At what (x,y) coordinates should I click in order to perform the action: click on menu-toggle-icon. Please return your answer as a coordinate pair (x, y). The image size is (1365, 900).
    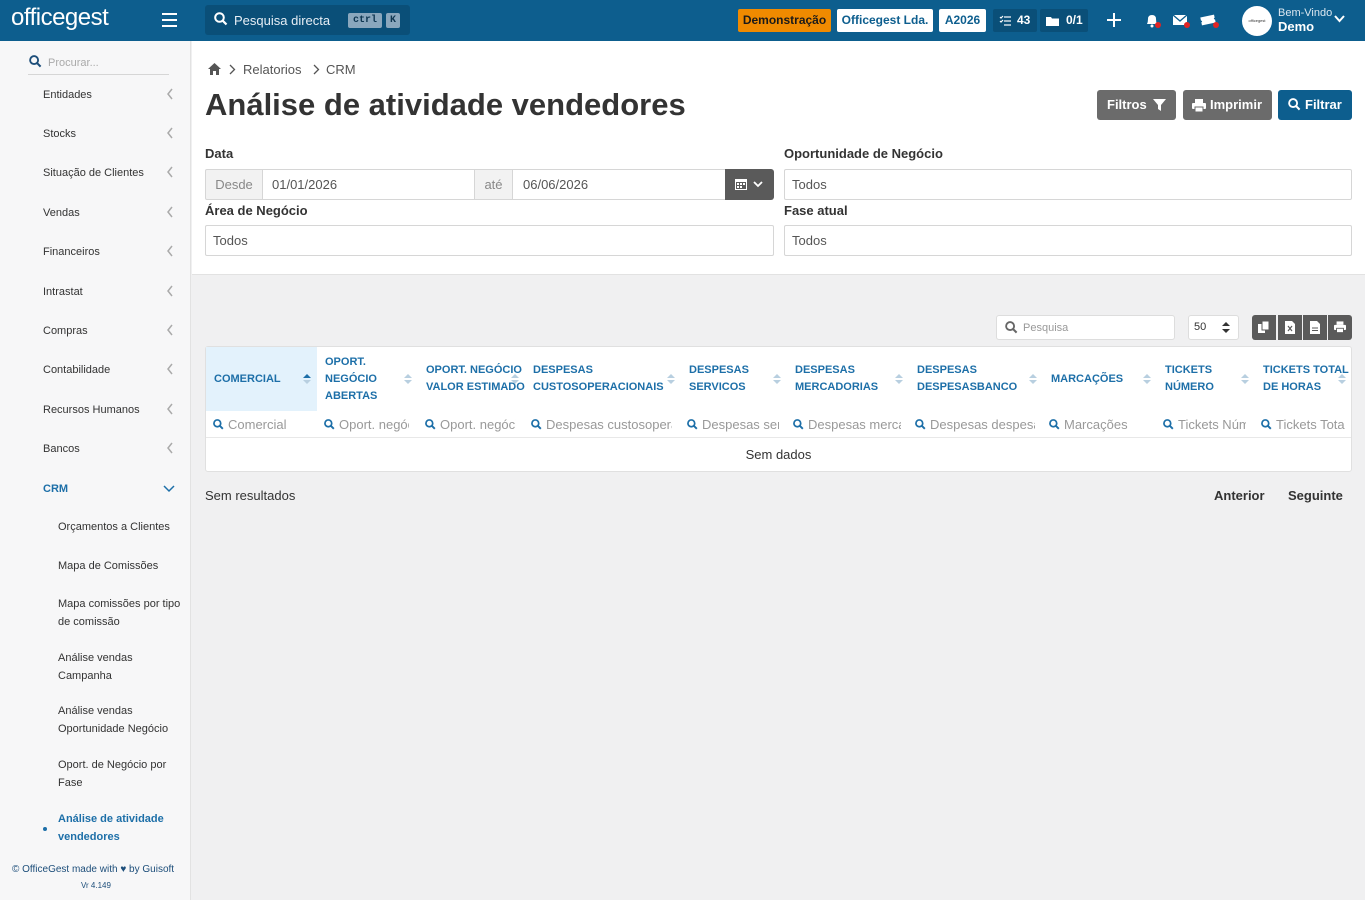
    Looking at the image, I should click on (169, 20).